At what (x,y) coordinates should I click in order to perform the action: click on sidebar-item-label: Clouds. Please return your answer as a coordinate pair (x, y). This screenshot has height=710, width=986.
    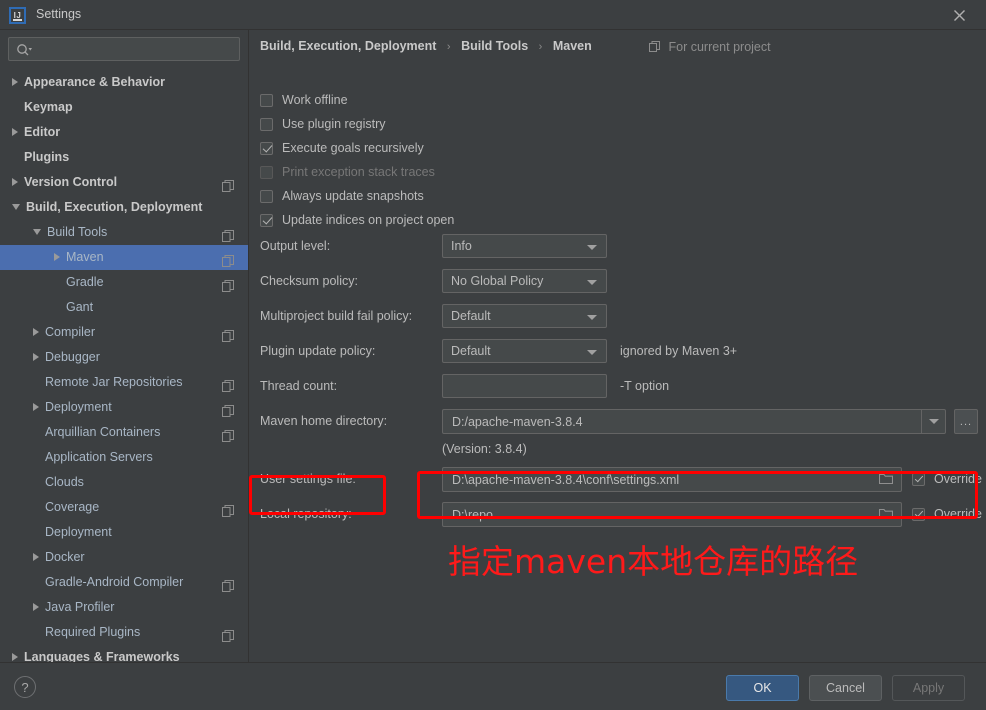
    Looking at the image, I should click on (64, 482).